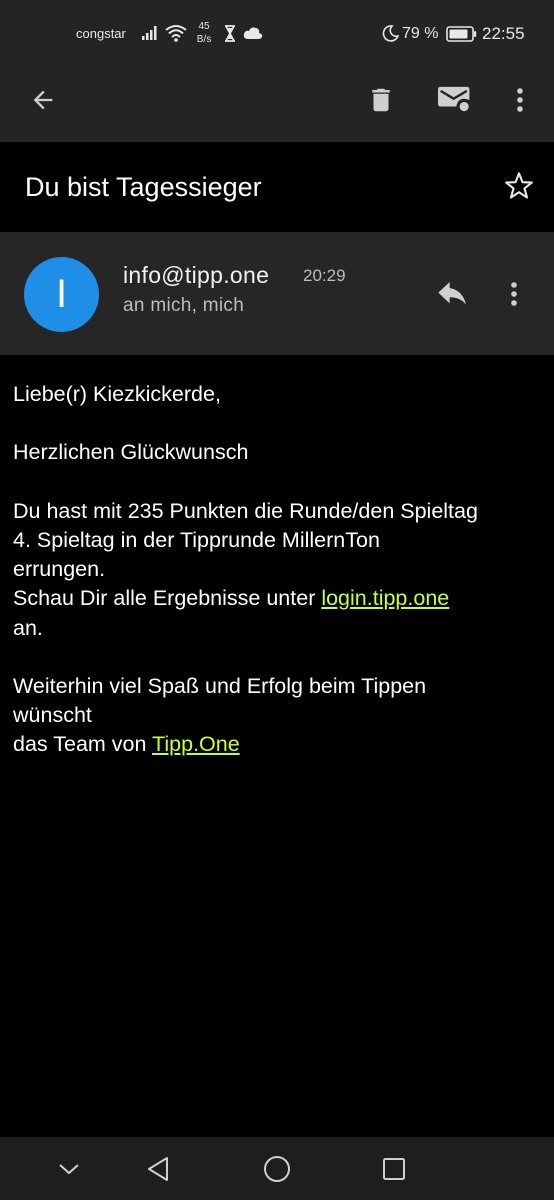 The image size is (554, 1200). What do you see at coordinates (420, 33) in the screenshot?
I see `battery-percent: 79 %` at bounding box center [420, 33].